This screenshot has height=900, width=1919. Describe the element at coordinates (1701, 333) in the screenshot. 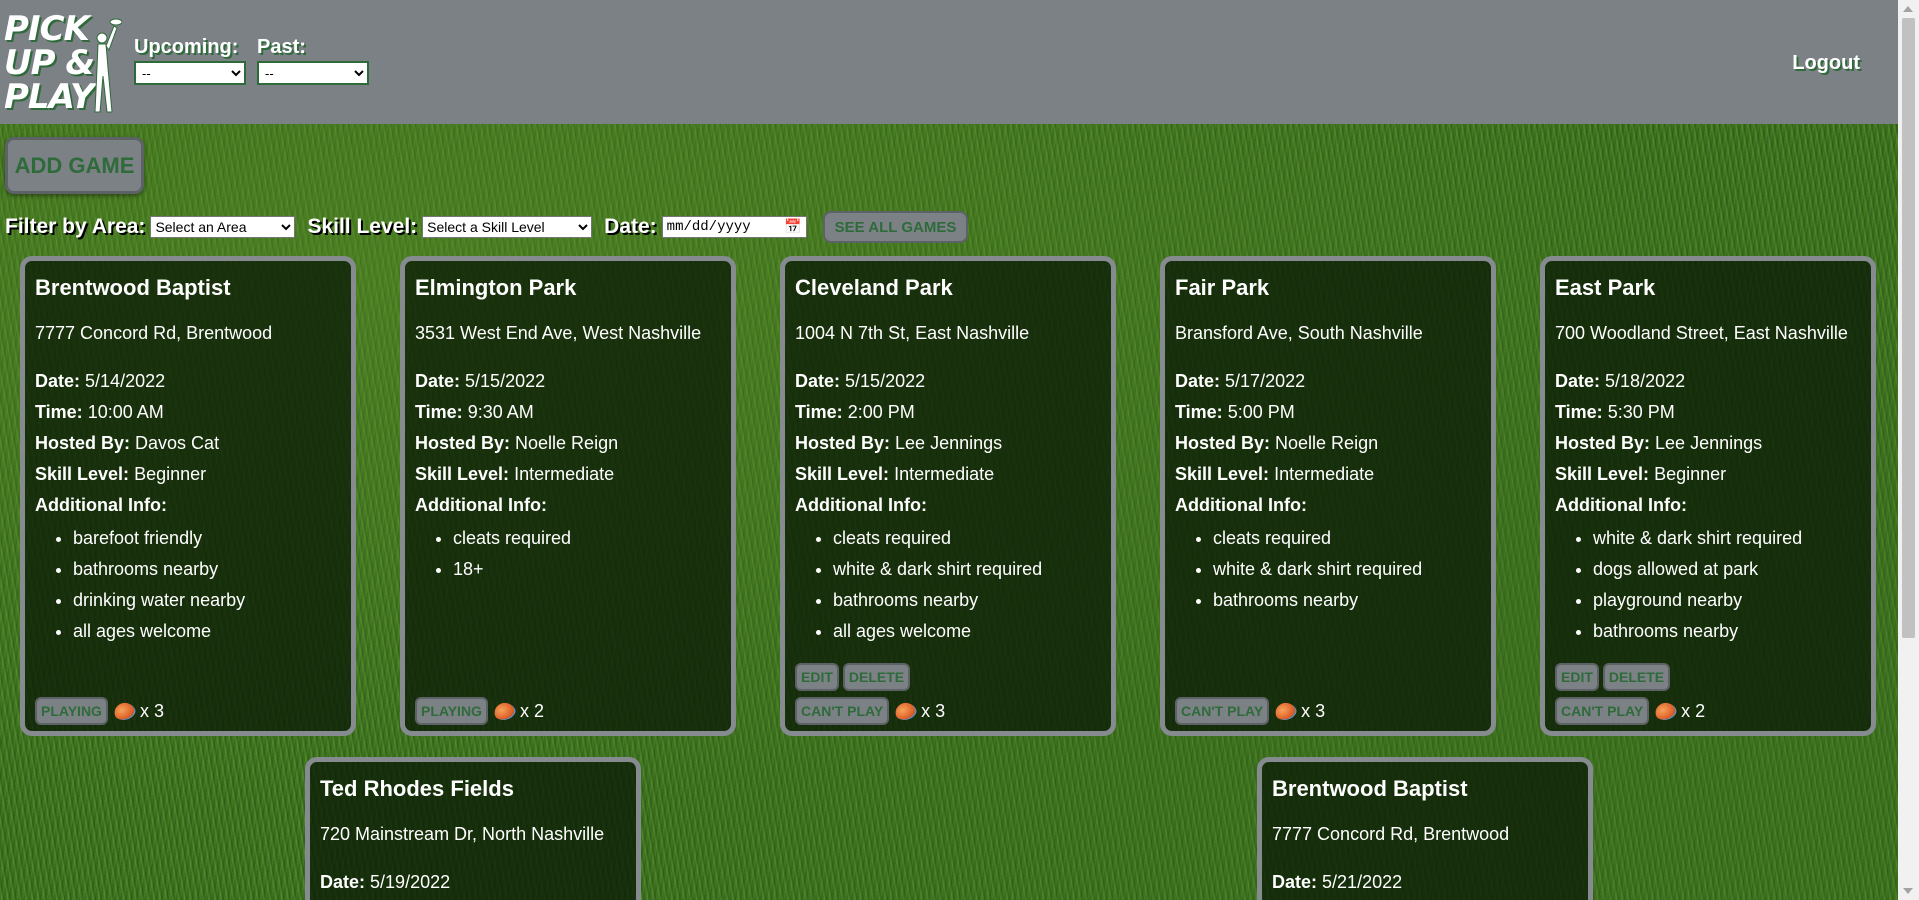

I see `game-address: 700 Woodland Street, East Nashville` at that location.